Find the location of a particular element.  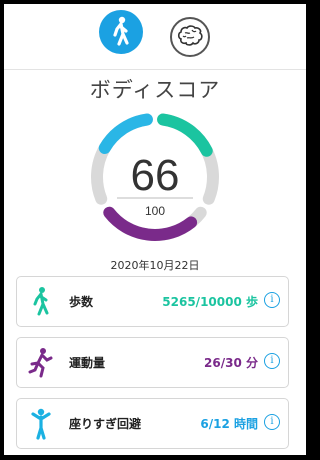

metric-card-steps: 歩数 5265/10000 歩 i is located at coordinates (152, 301).